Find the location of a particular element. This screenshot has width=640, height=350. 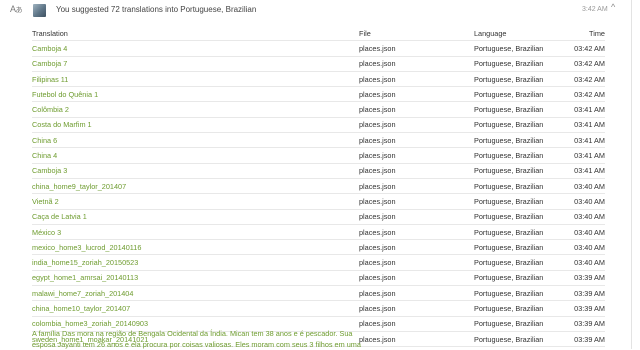

translation-link: Costa do Marfim 1 is located at coordinates (195, 125).